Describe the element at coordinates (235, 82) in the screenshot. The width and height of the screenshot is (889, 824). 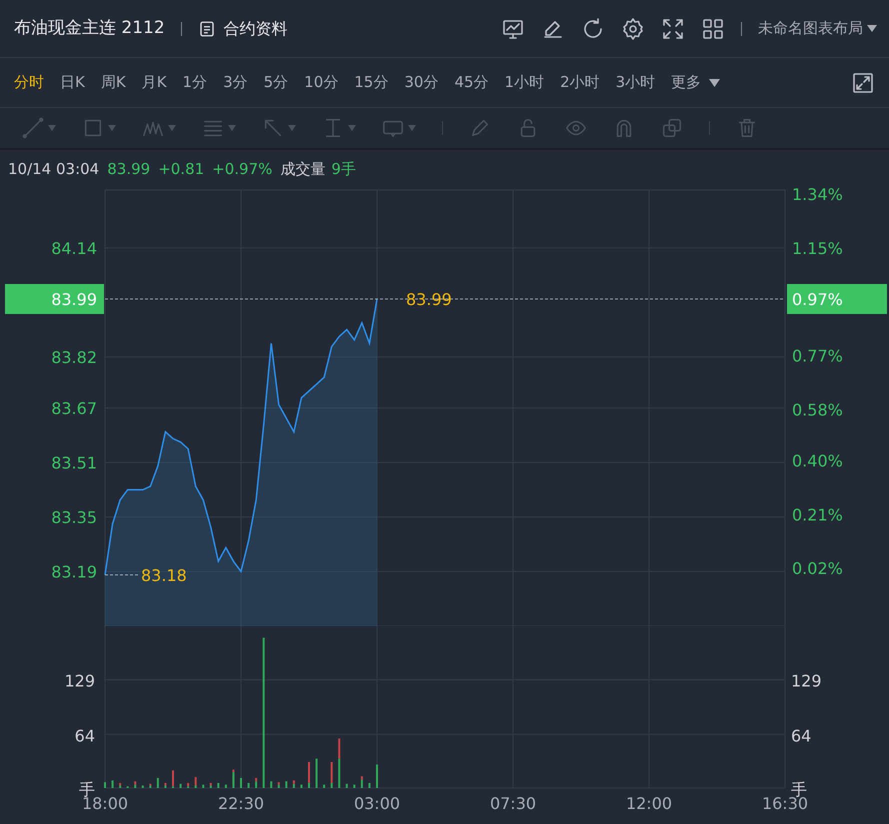
I see `timeframe-tab: 3分` at that location.